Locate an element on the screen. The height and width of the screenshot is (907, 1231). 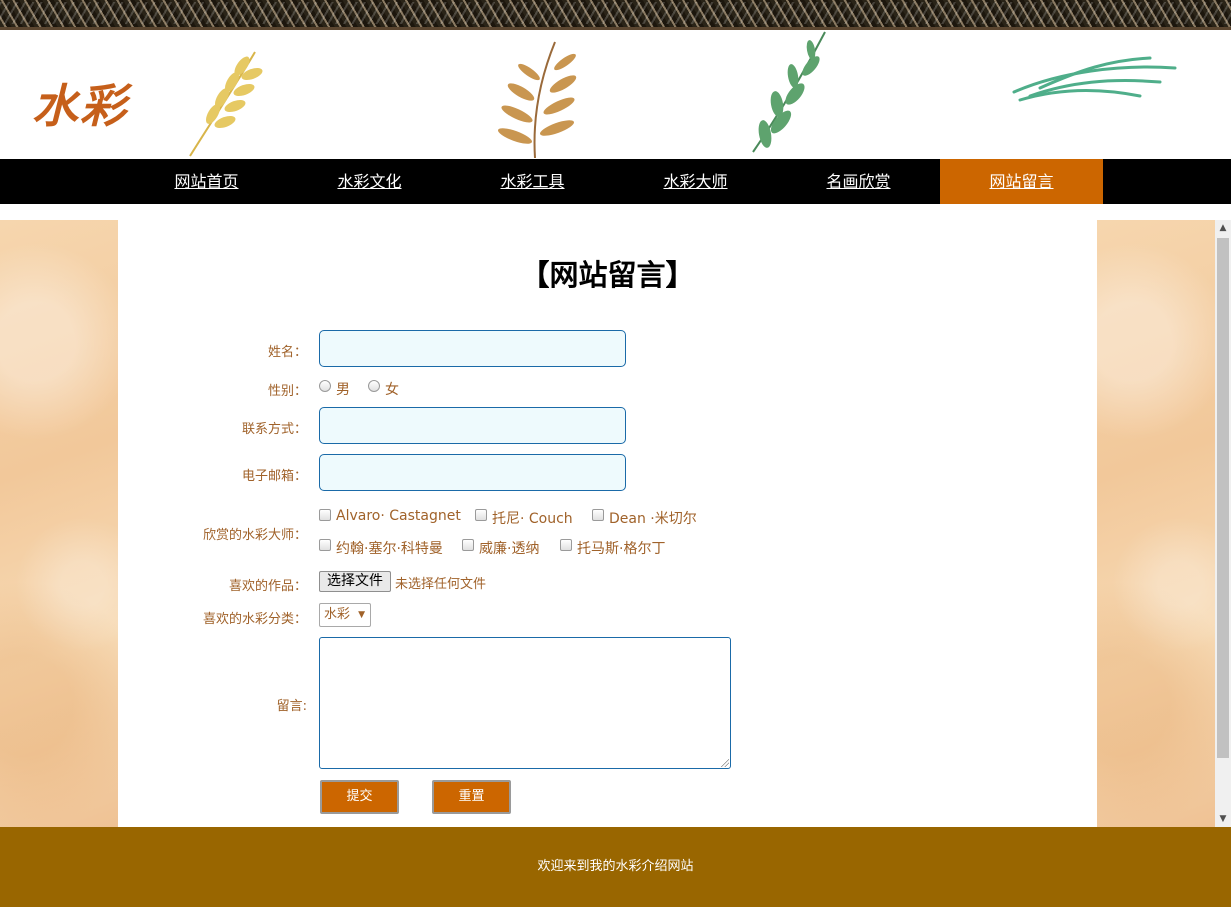
gender-male-label: 男 is located at coordinates (343, 390).